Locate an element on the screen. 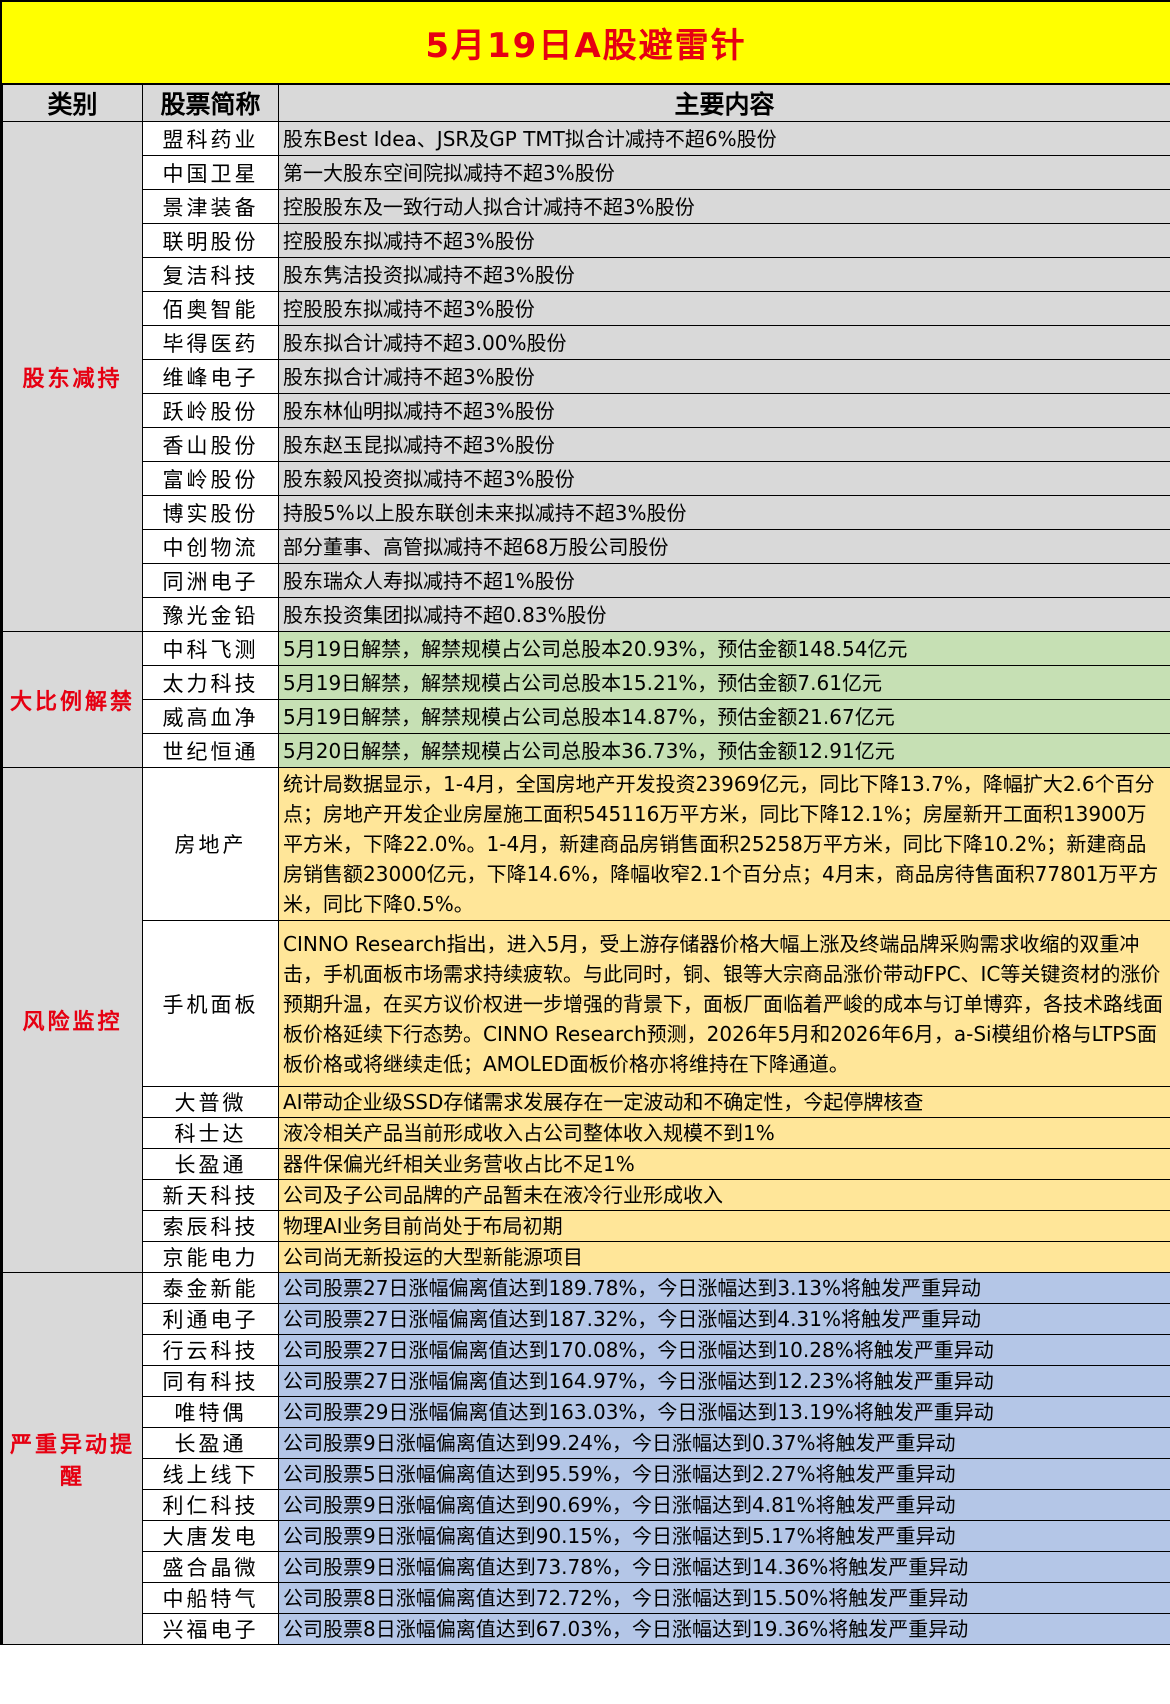  table-row: 新天科技 公司及子公司品牌的产品暂未在液冷行业形成收入 is located at coordinates (586, 1195).